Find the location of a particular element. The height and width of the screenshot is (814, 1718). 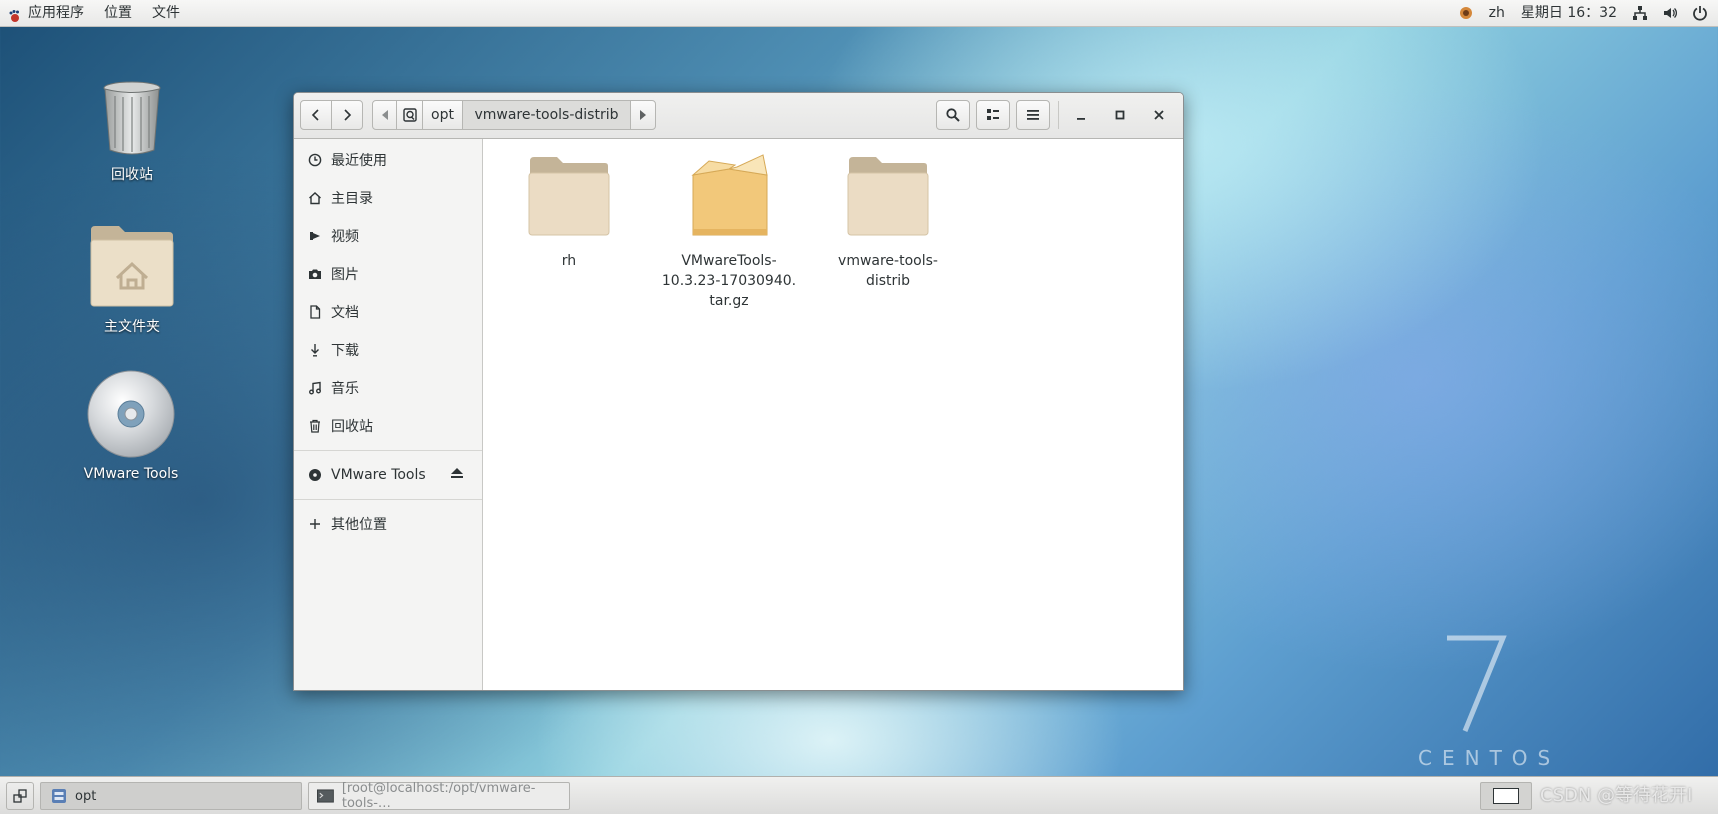

sidebar-item-label: 回收站 is located at coordinates (352, 427).